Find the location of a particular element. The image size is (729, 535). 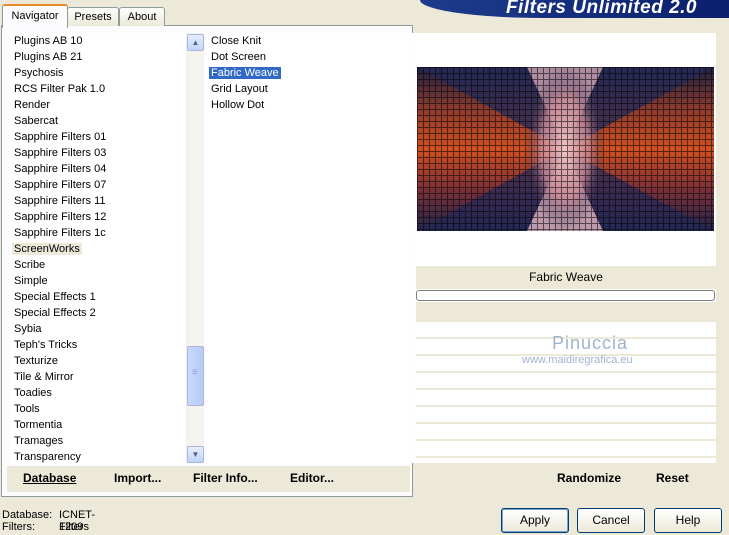

tab-about: About is located at coordinates (142, 16).